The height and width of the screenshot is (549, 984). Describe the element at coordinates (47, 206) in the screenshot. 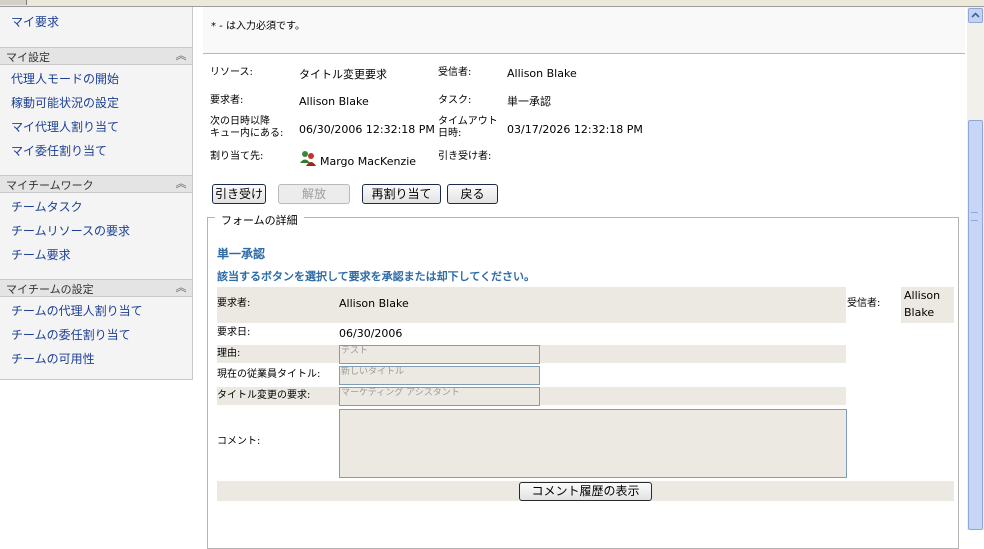

I see `sidebar-item-team-tasks: チームタスク` at that location.